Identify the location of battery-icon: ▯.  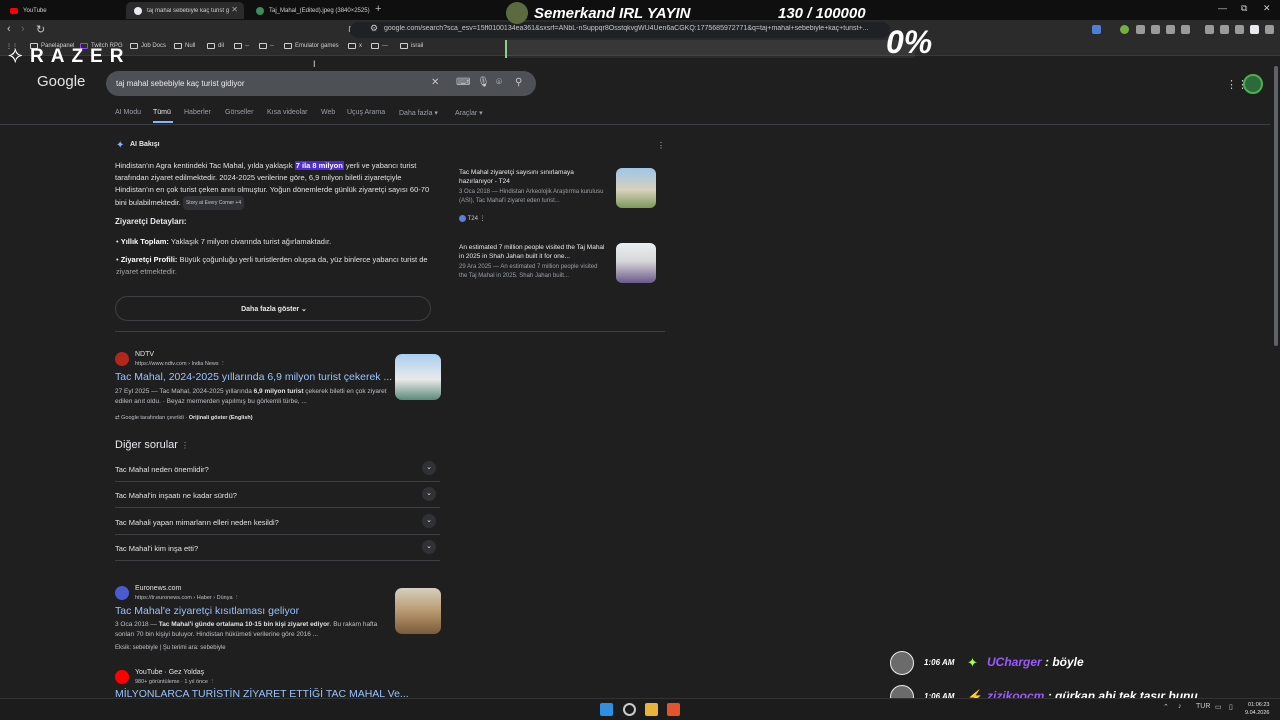
(1231, 707).